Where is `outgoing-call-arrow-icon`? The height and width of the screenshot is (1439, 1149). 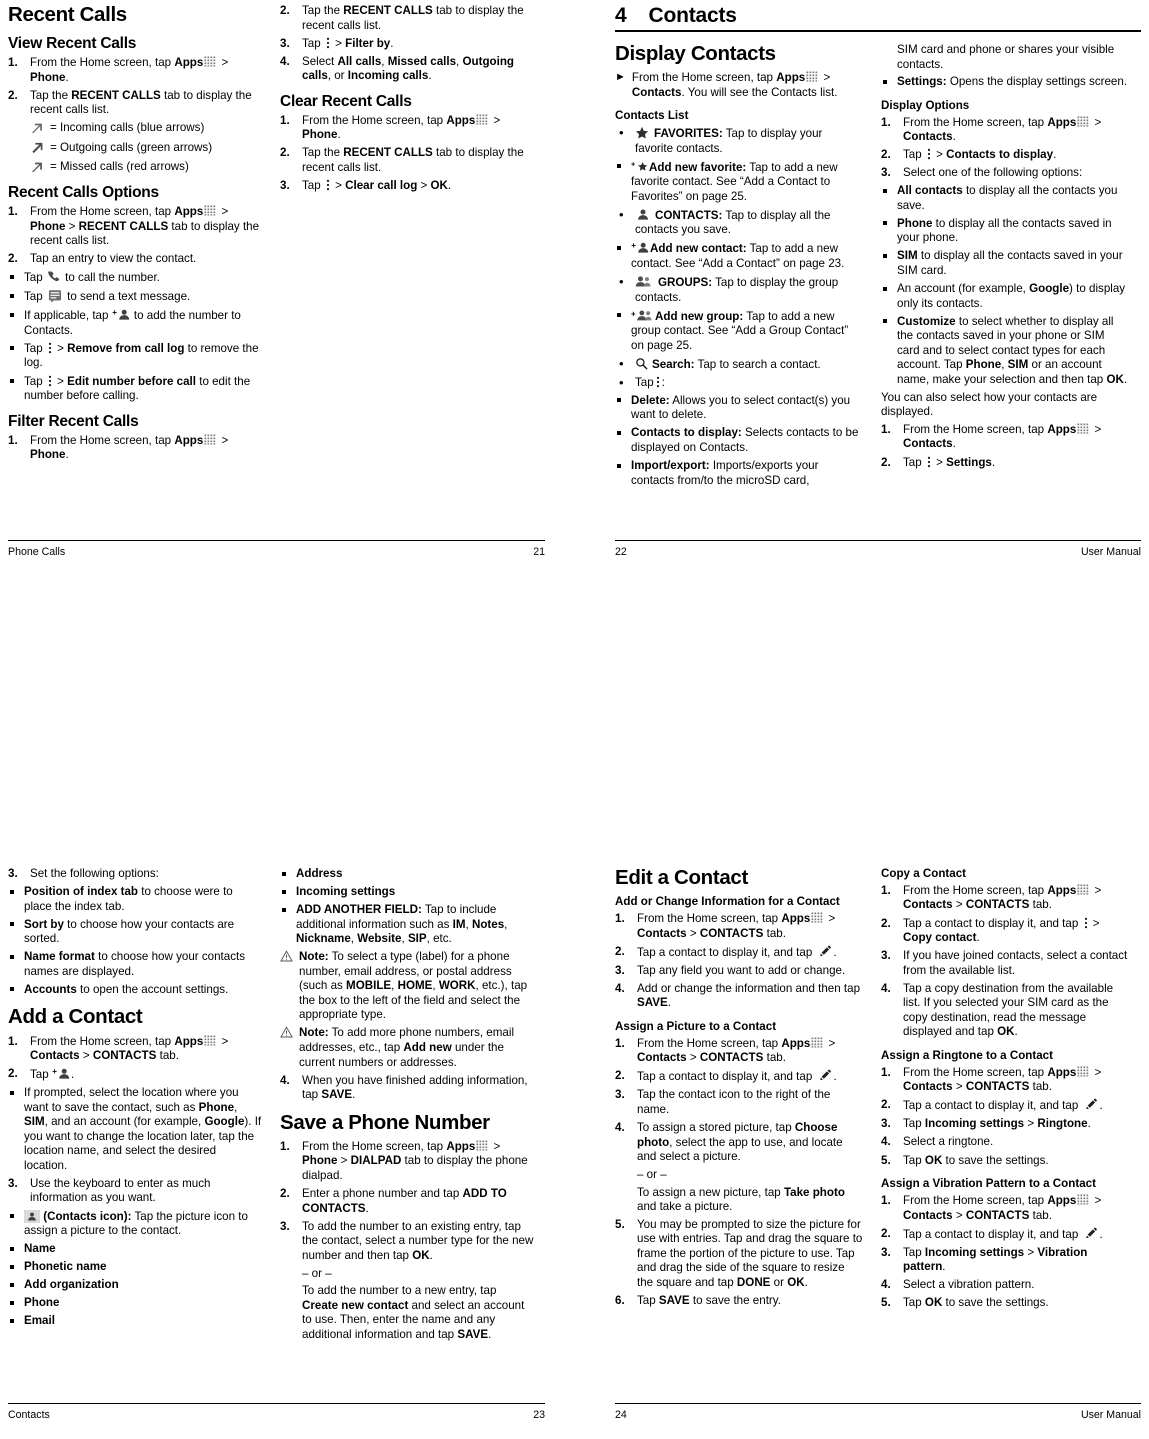
outgoing-call-arrow-icon is located at coordinates (37, 148).